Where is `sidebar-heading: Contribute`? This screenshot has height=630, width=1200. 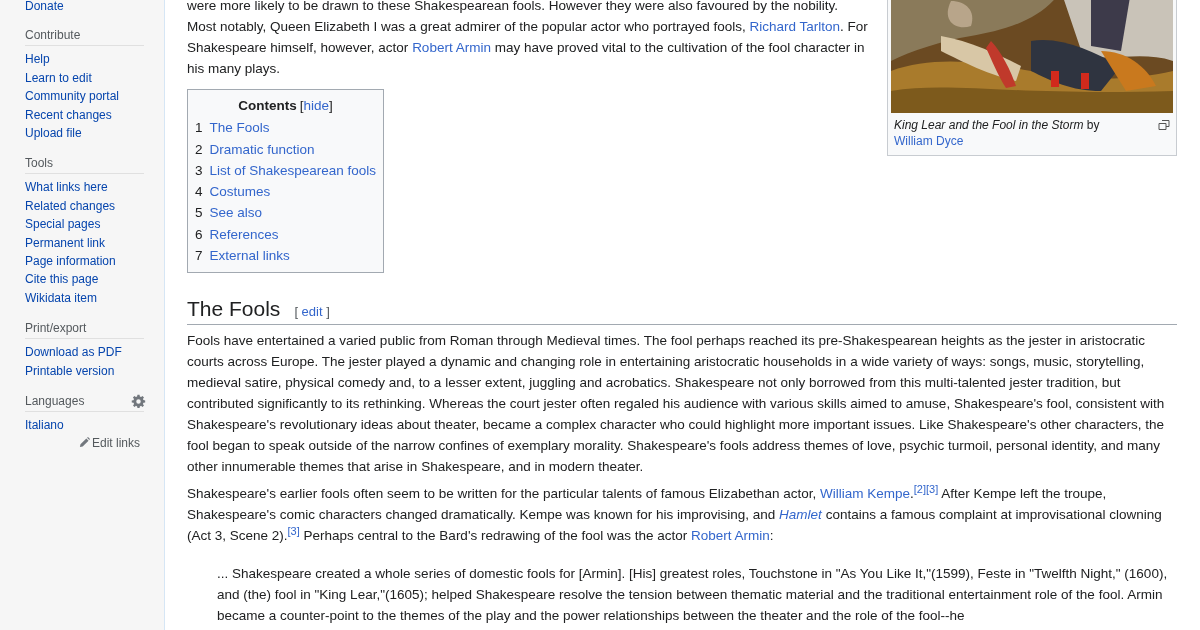 sidebar-heading: Contribute is located at coordinates (53, 35).